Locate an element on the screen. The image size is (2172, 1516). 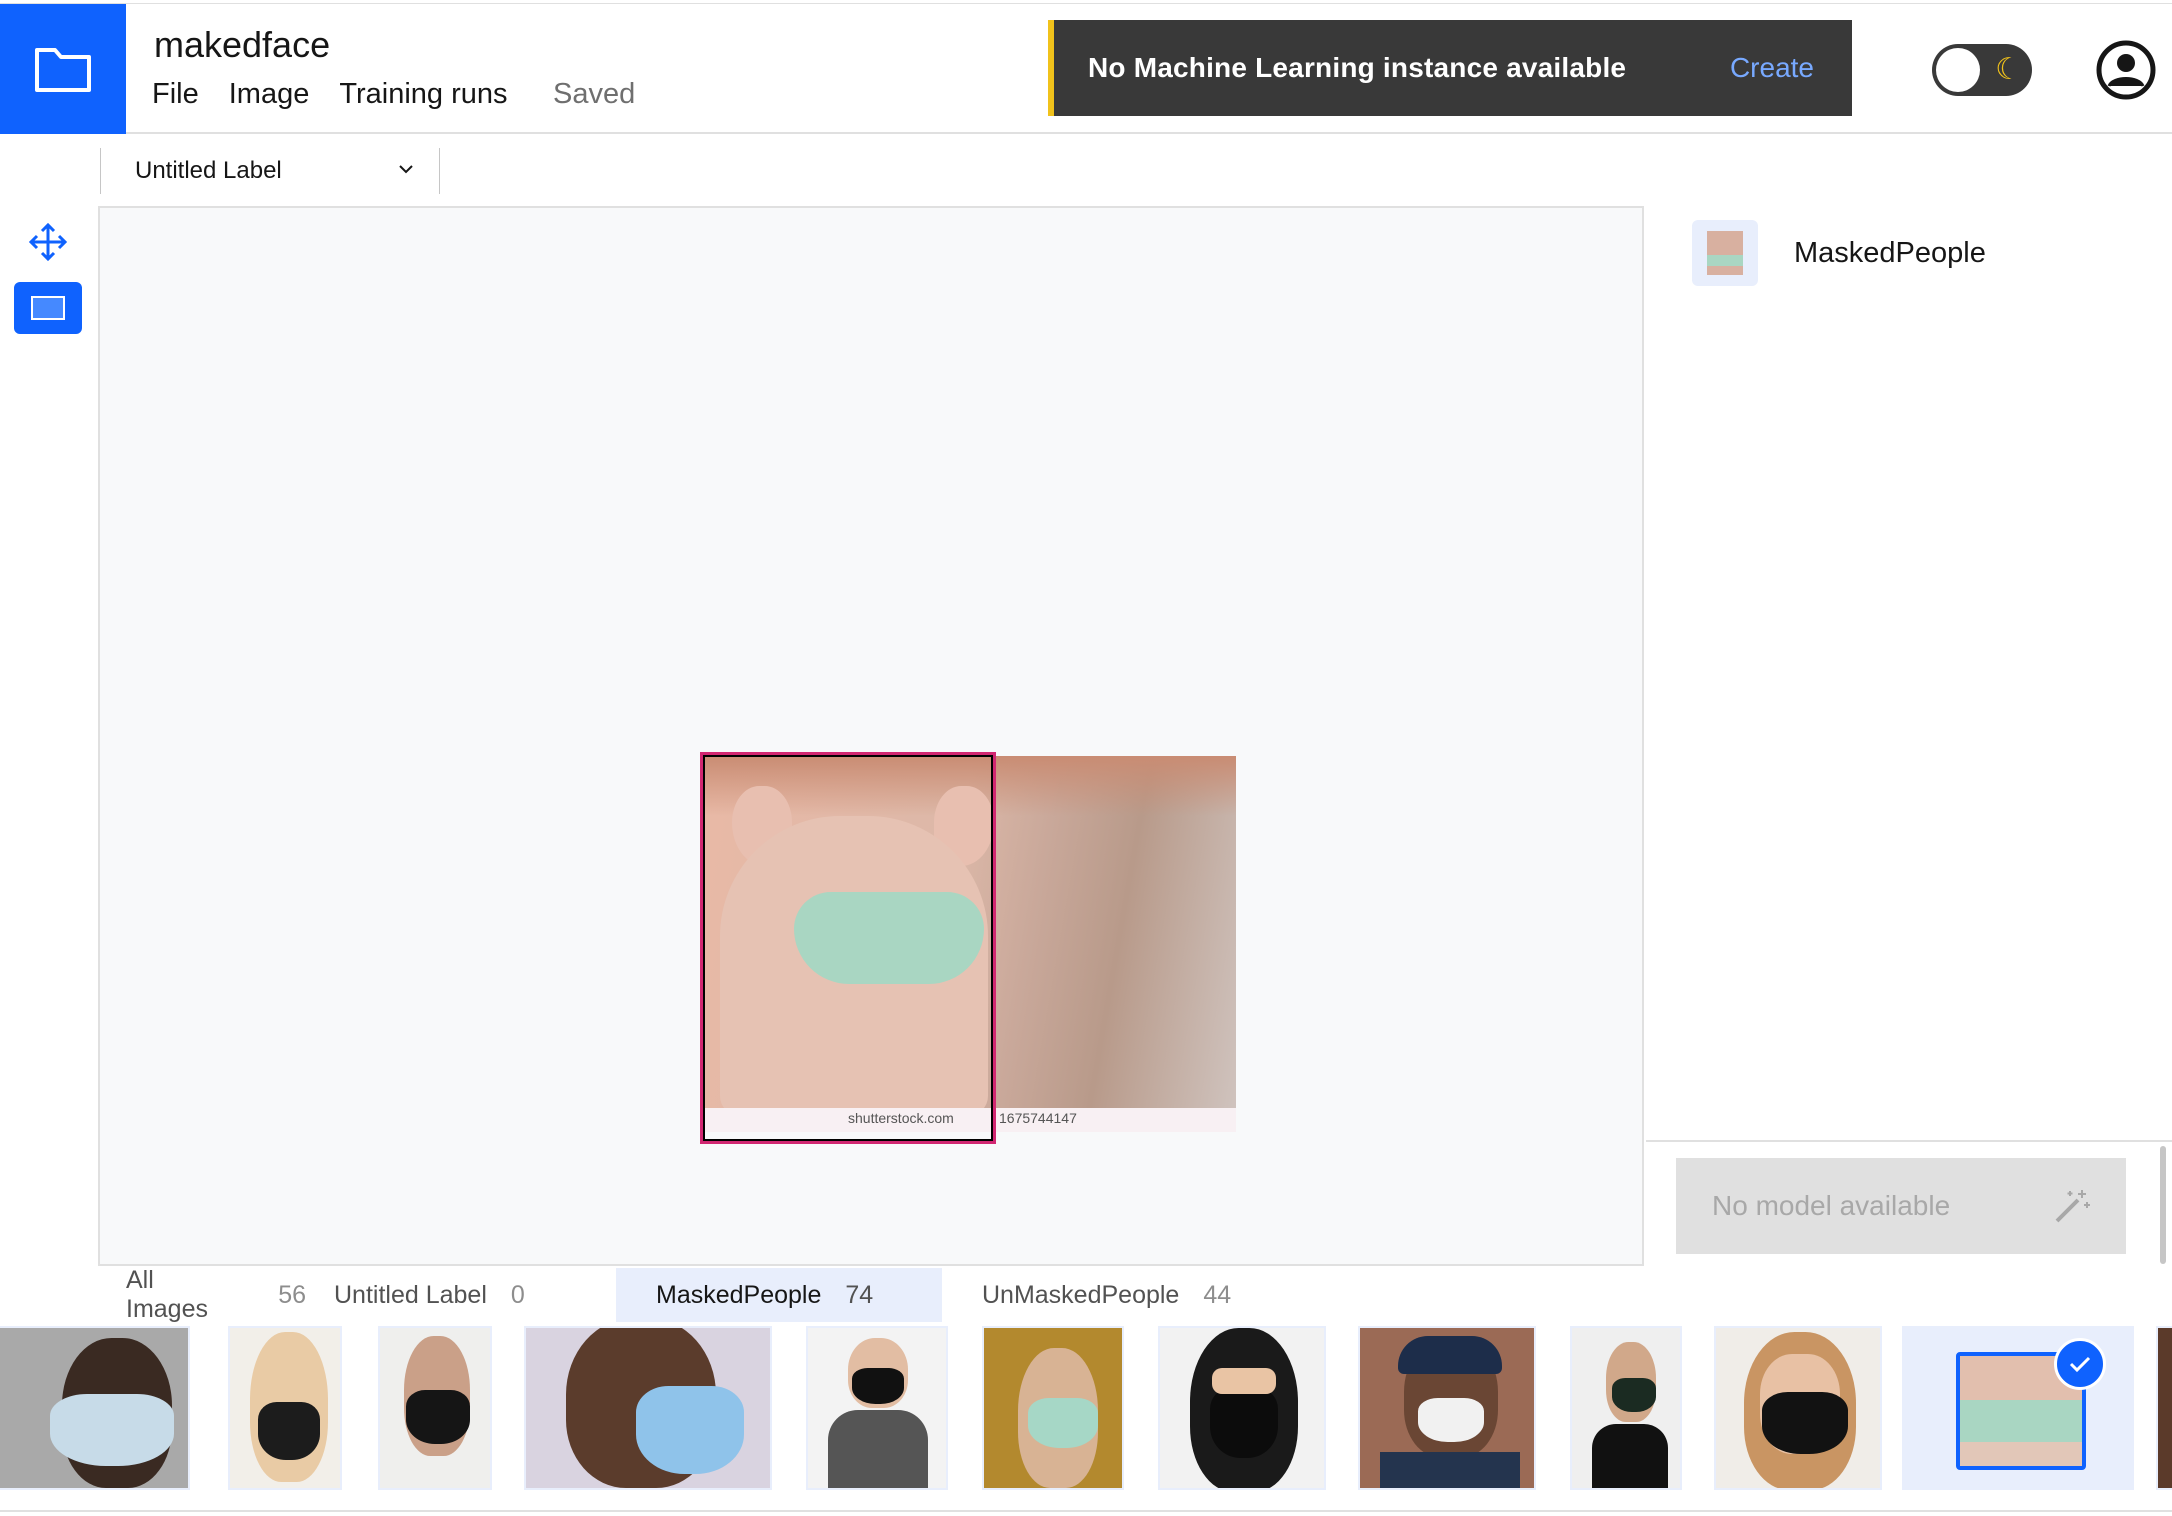
menu-image: Image is located at coordinates (269, 94).